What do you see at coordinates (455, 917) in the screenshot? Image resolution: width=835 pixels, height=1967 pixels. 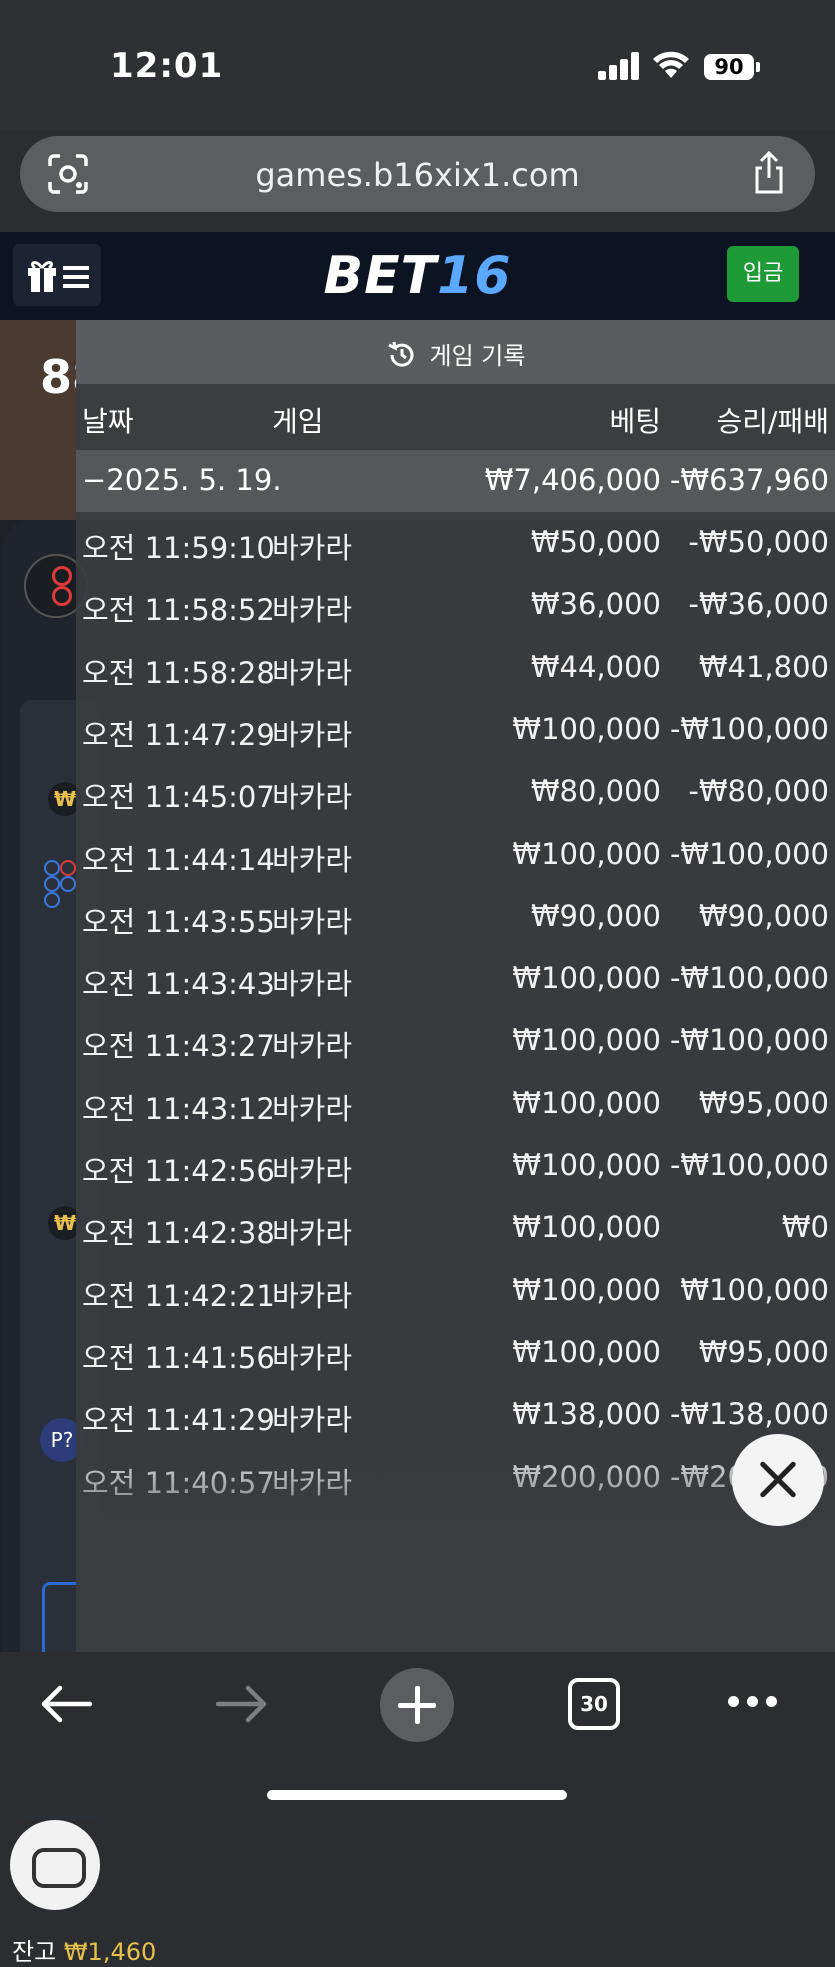 I see `history-row: 오전 11:43:55 바카라 ₩90,000 ₩90,000` at bounding box center [455, 917].